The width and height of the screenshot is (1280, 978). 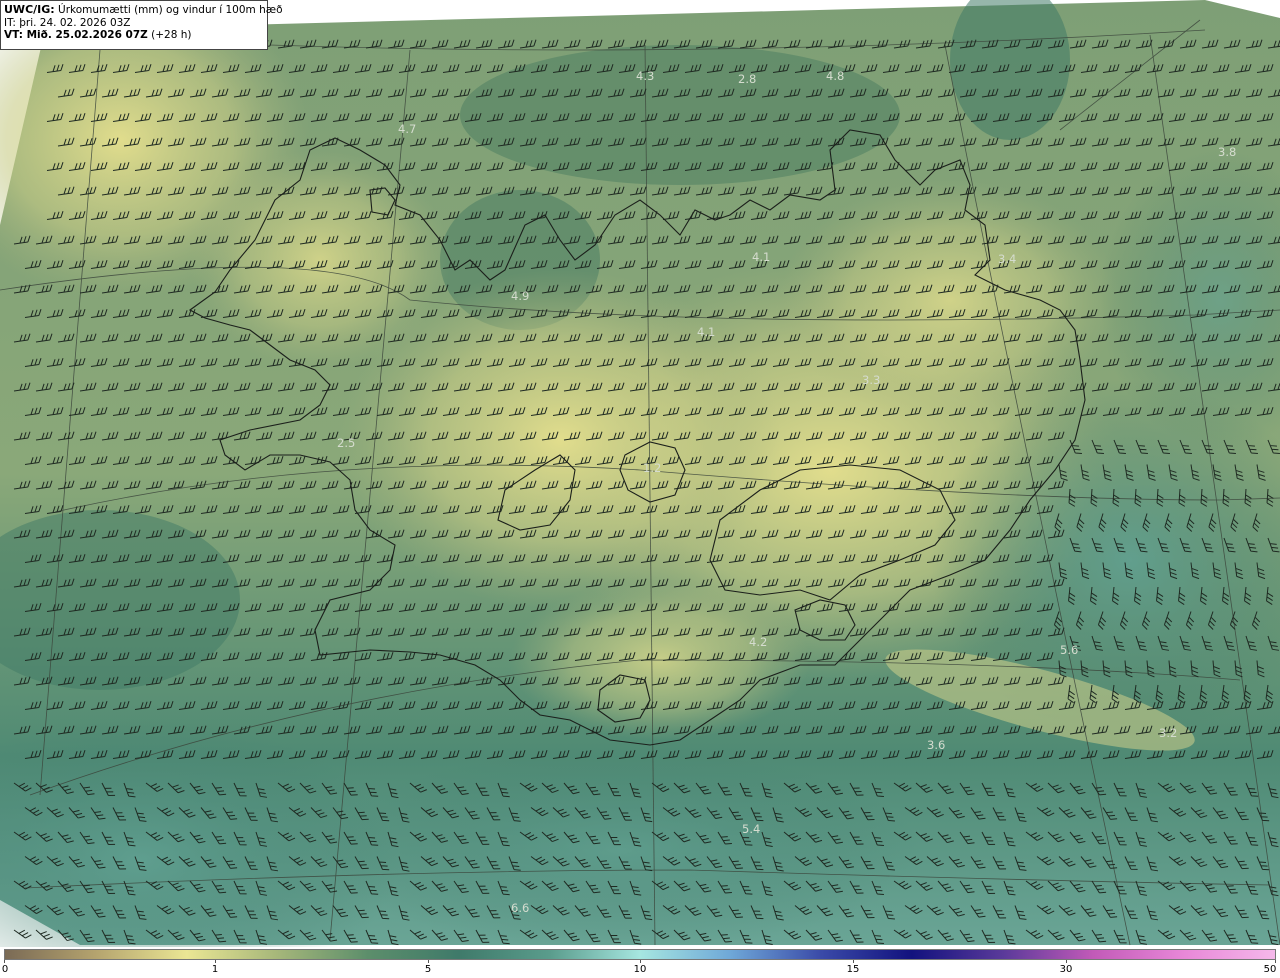 What do you see at coordinates (1168, 733) in the screenshot?
I see `precip-label: 3.2` at bounding box center [1168, 733].